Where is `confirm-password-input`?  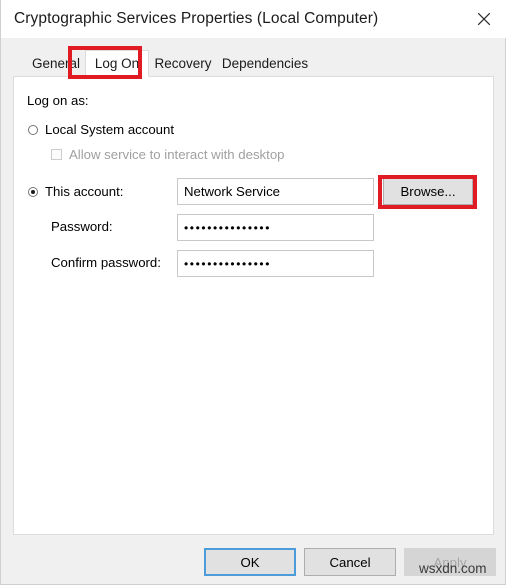
confirm-password-input is located at coordinates (275, 263).